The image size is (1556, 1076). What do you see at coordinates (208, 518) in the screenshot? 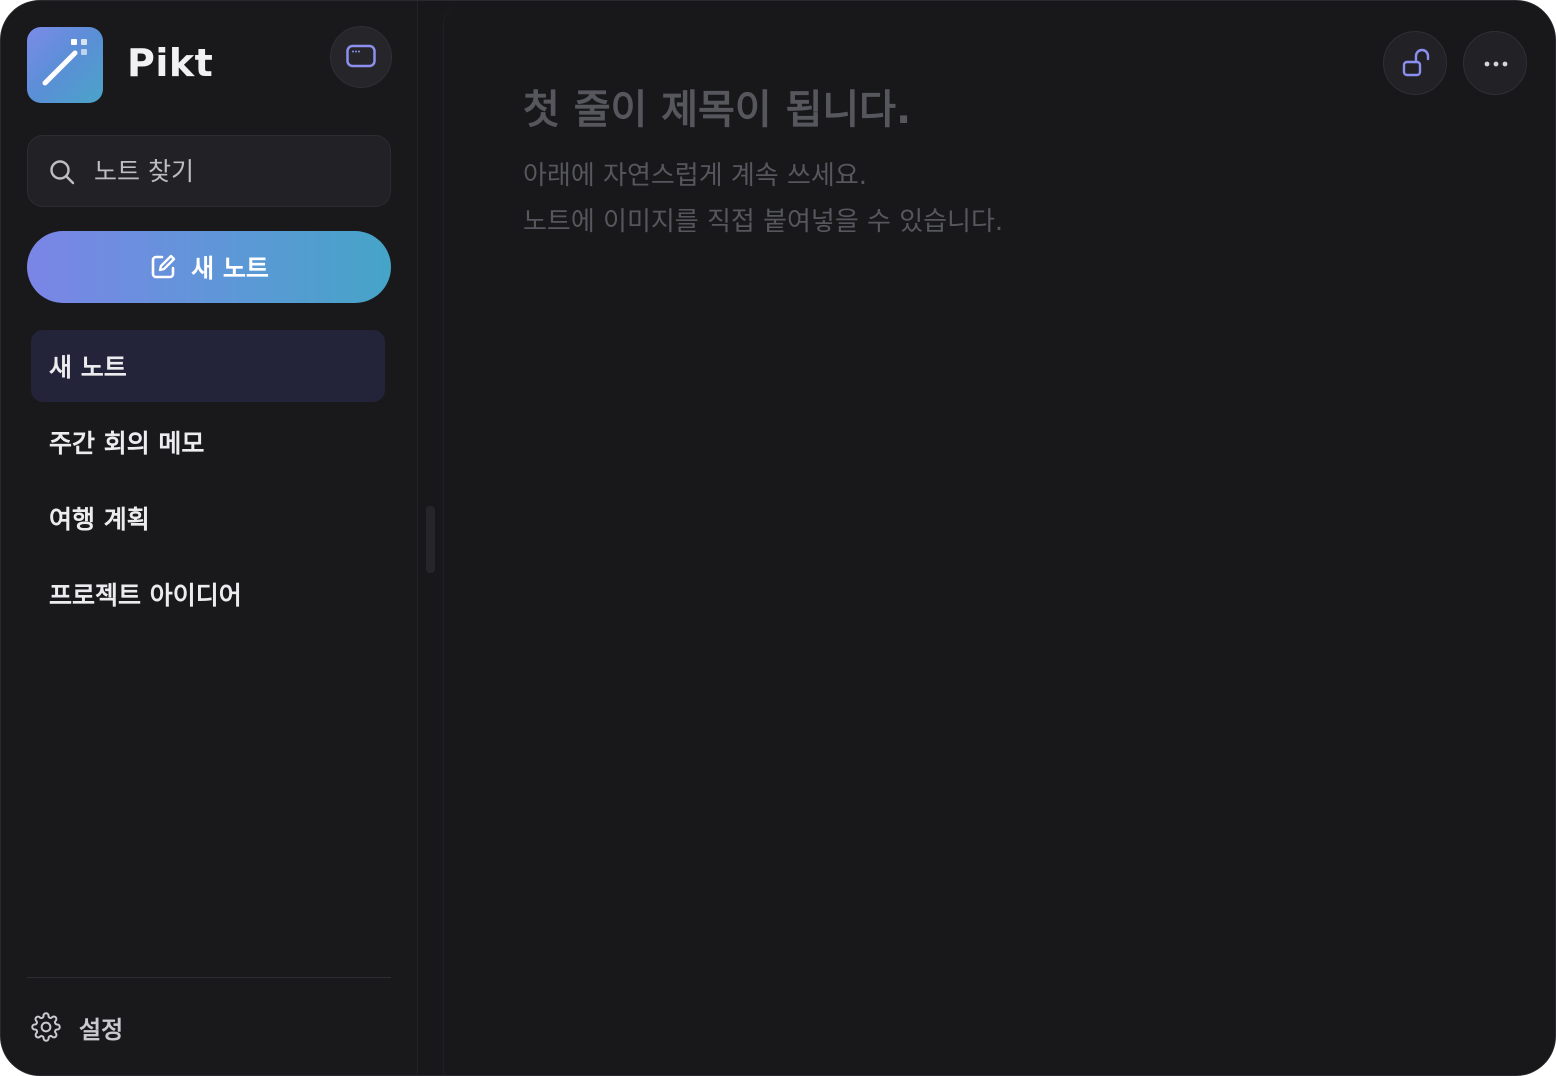
I see `note-list-item: 여행 계획` at bounding box center [208, 518].